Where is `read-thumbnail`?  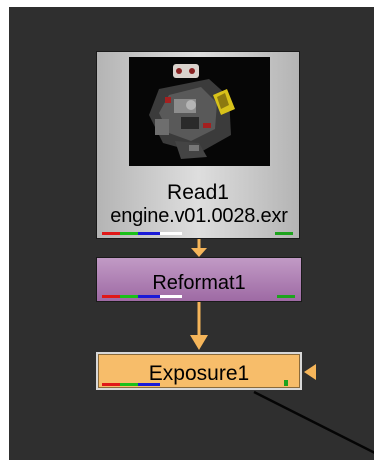
read-thumbnail is located at coordinates (199, 111).